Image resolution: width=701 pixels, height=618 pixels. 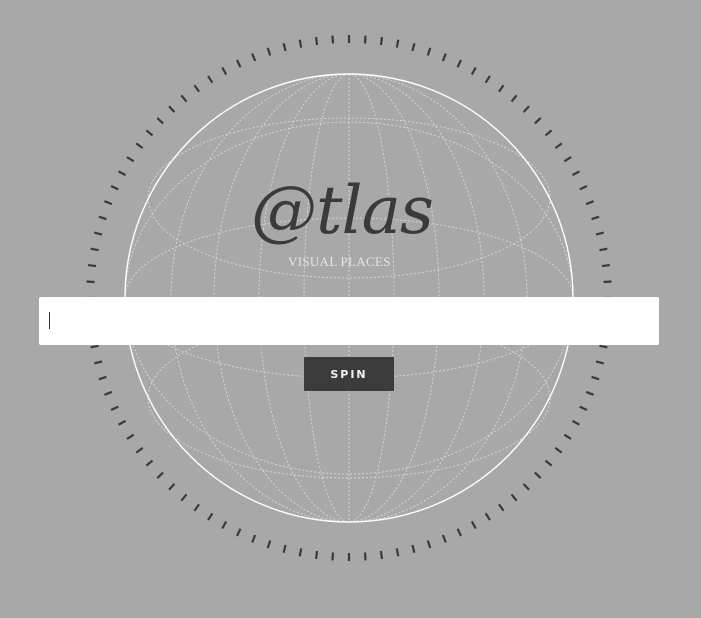 What do you see at coordinates (349, 321) in the screenshot?
I see `search-input` at bounding box center [349, 321].